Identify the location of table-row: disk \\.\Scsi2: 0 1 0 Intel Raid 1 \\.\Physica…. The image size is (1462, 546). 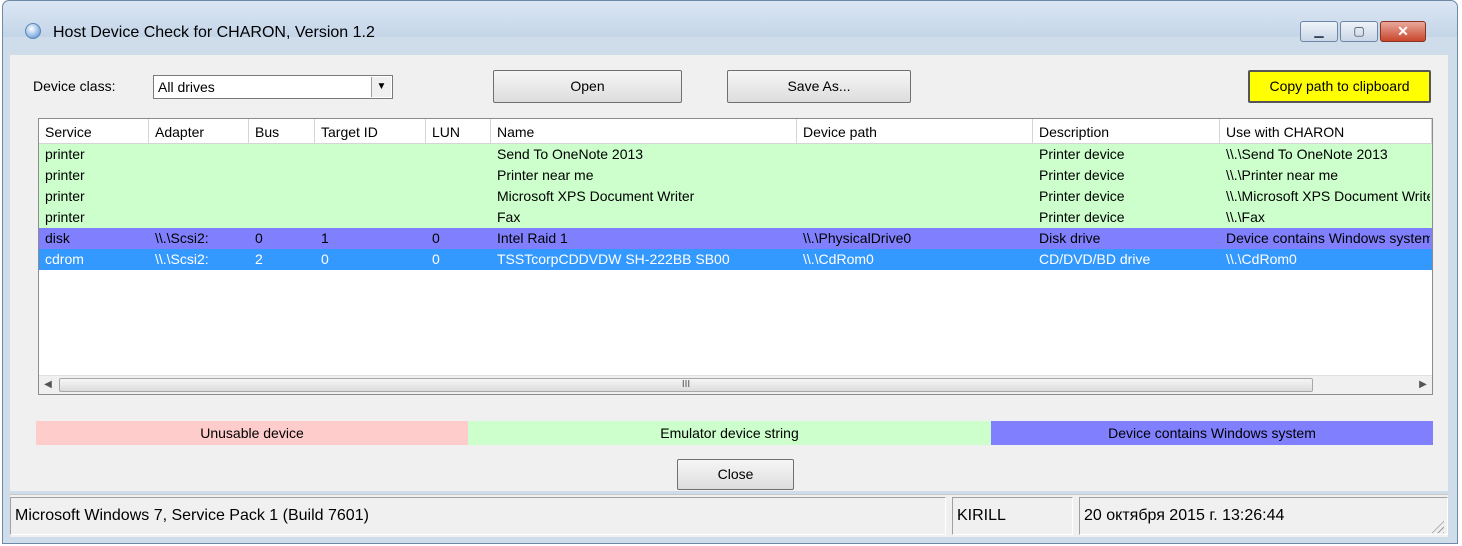
(735, 238).